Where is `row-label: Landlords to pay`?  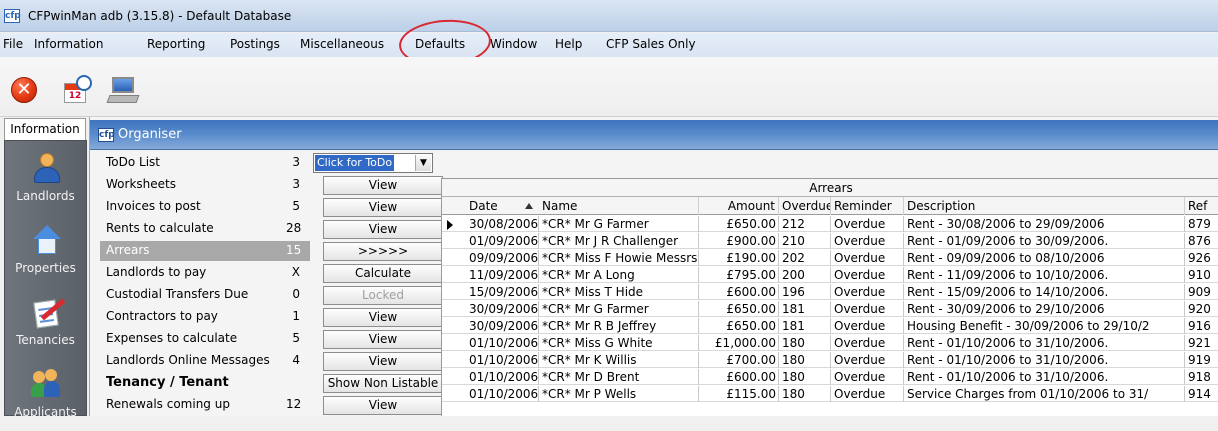 row-label: Landlords to pay is located at coordinates (156, 272).